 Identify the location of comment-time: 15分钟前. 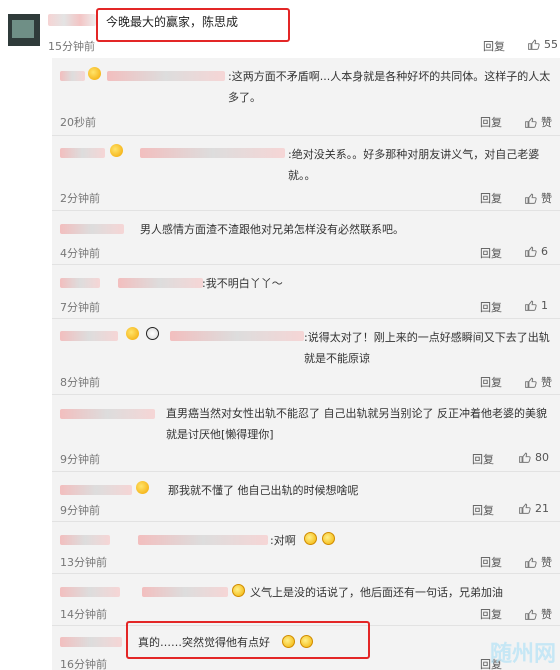
(71, 46).